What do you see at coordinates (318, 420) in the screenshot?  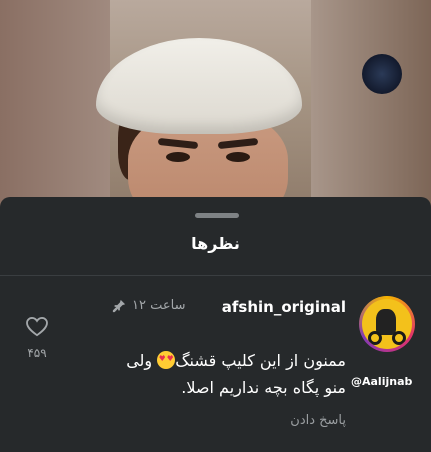 I see `reply-button: پاسخ دادن` at bounding box center [318, 420].